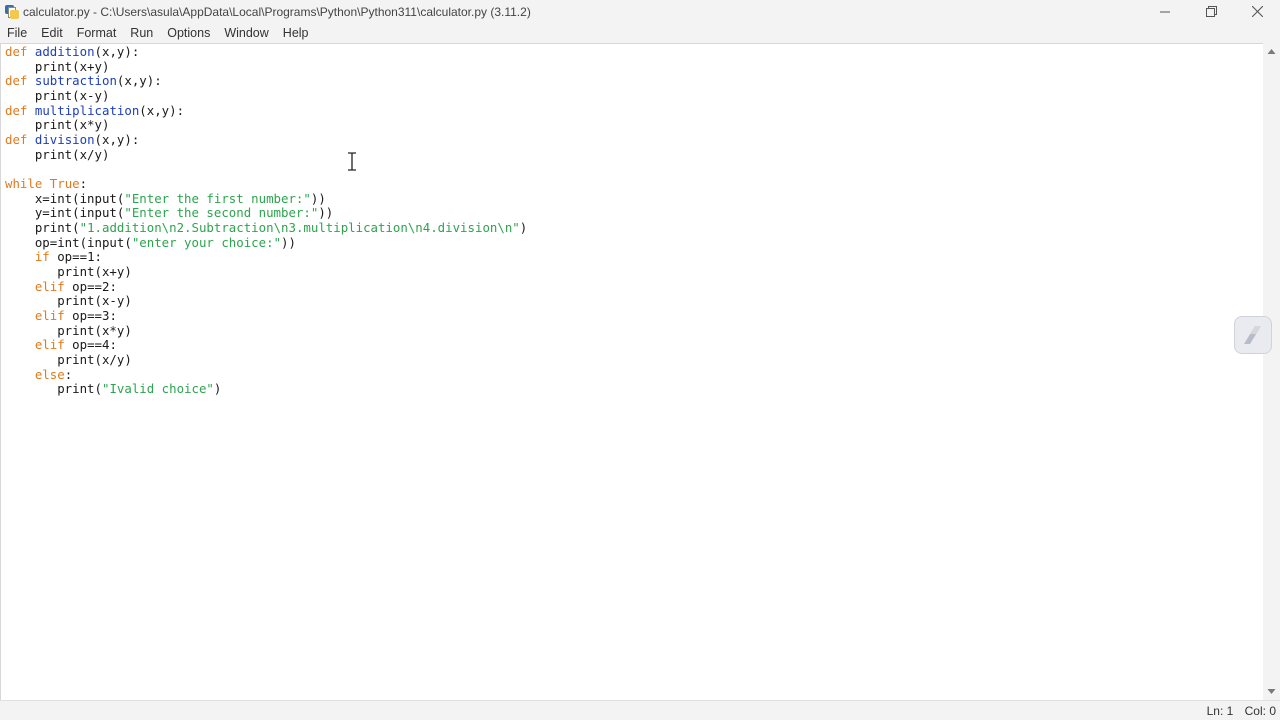 The image size is (1280, 720). Describe the element at coordinates (1271, 51) in the screenshot. I see `scroll-up-icon` at that location.